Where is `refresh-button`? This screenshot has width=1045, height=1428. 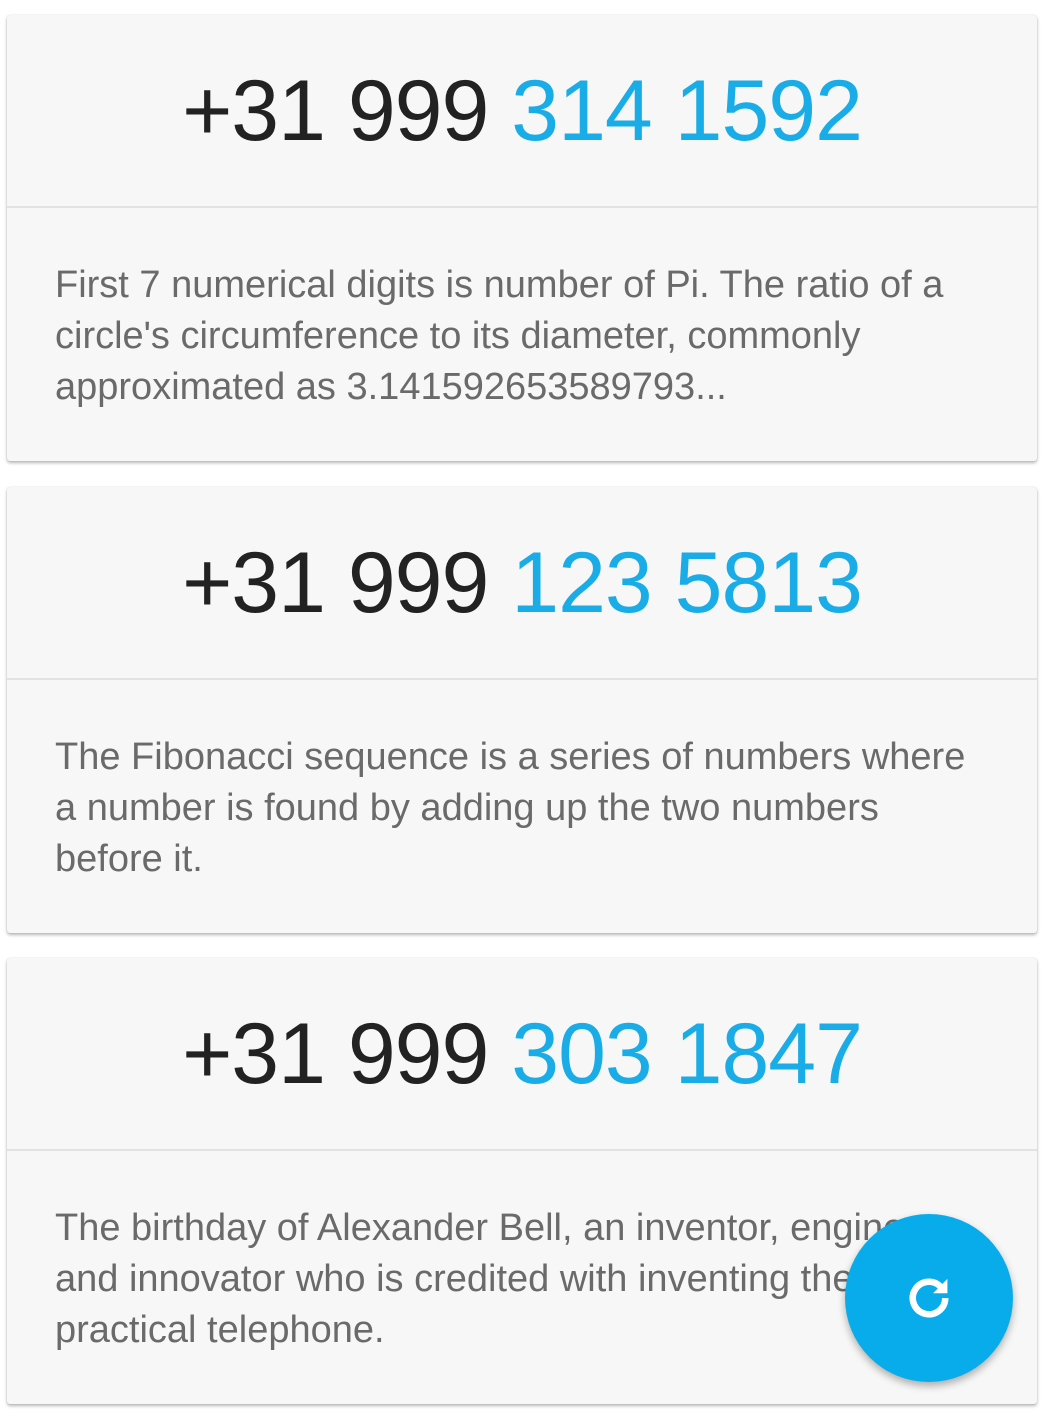 refresh-button is located at coordinates (929, 1298).